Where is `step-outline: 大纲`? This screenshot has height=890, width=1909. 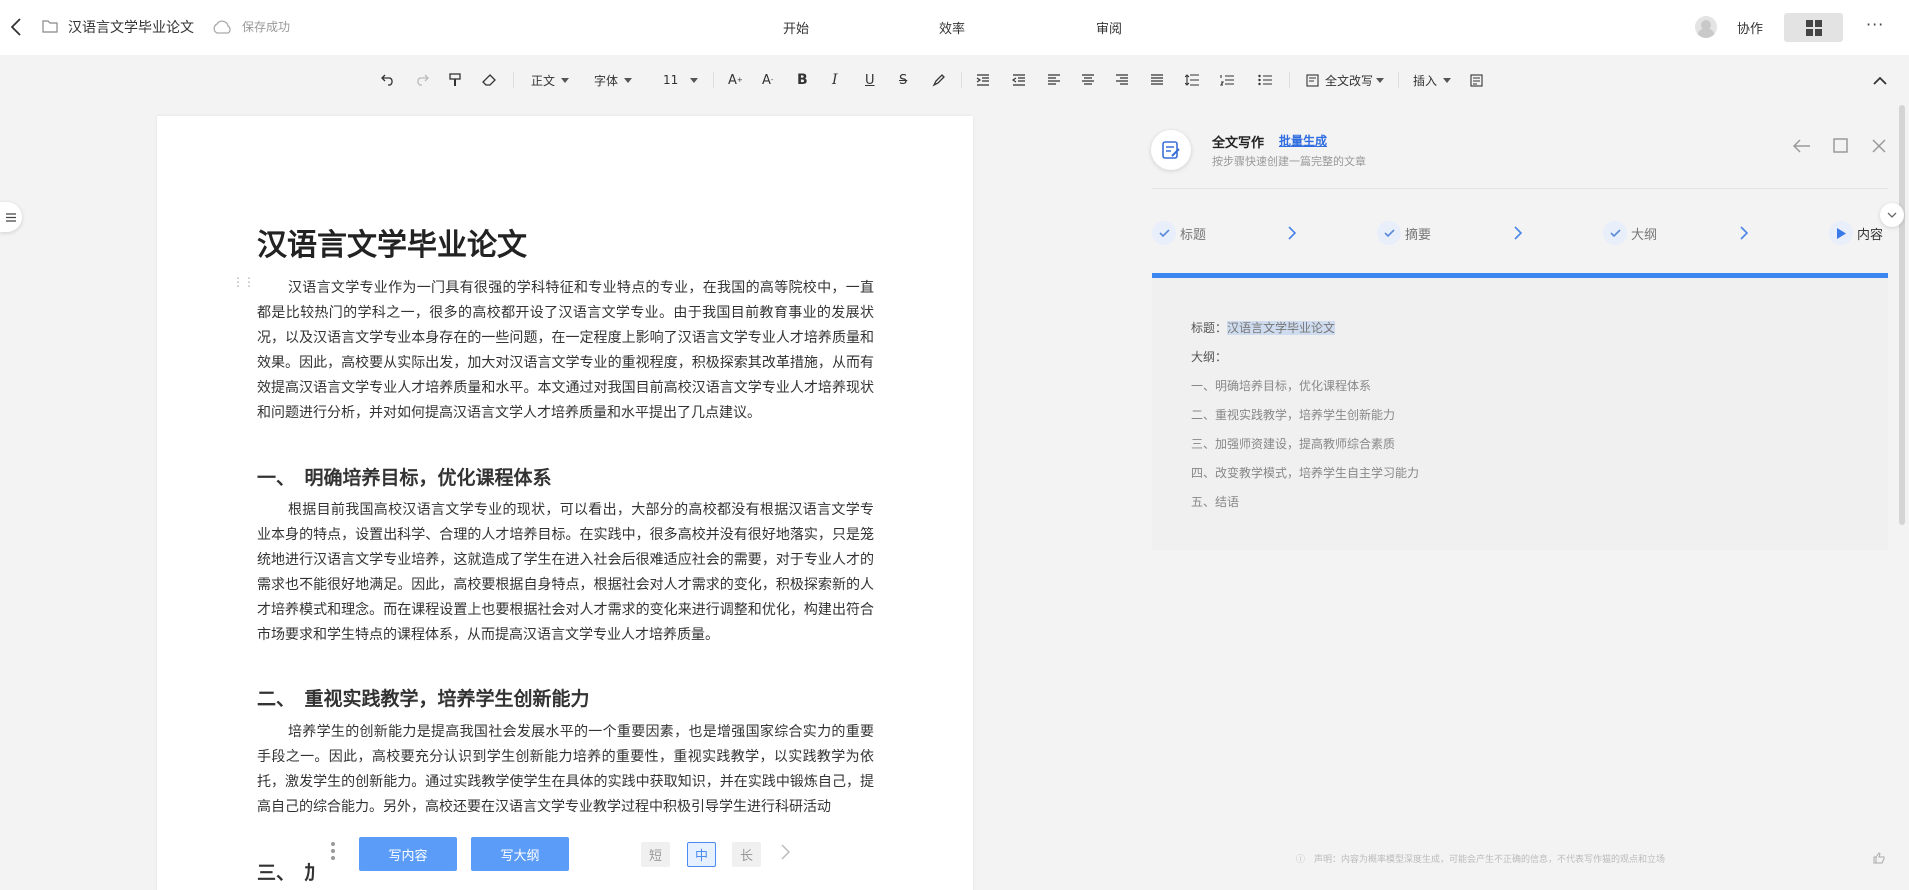
step-outline: 大纲 is located at coordinates (1630, 233).